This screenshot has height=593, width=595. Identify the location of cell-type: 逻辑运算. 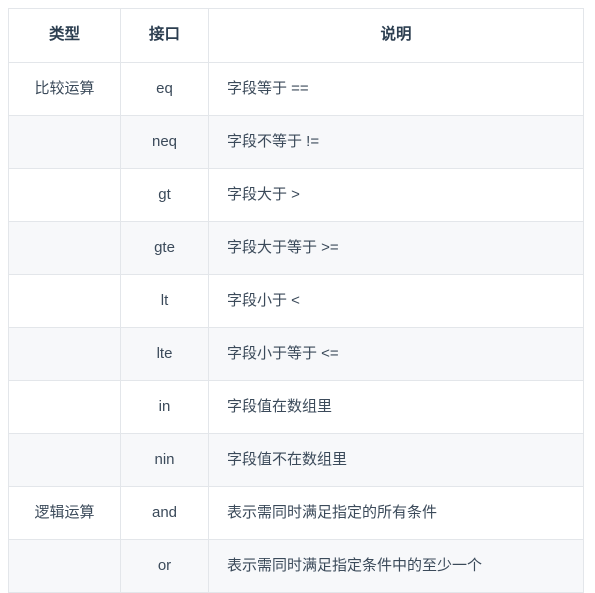
(64, 513).